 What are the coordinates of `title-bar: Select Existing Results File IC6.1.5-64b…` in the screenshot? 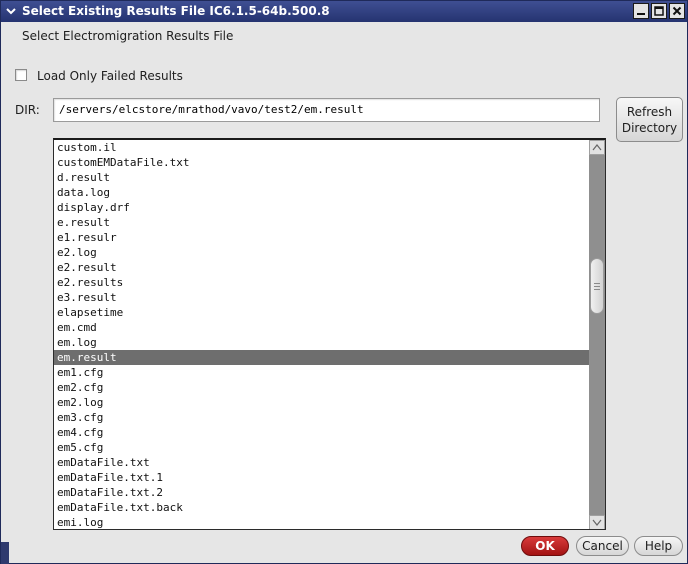 It's located at (344, 11).